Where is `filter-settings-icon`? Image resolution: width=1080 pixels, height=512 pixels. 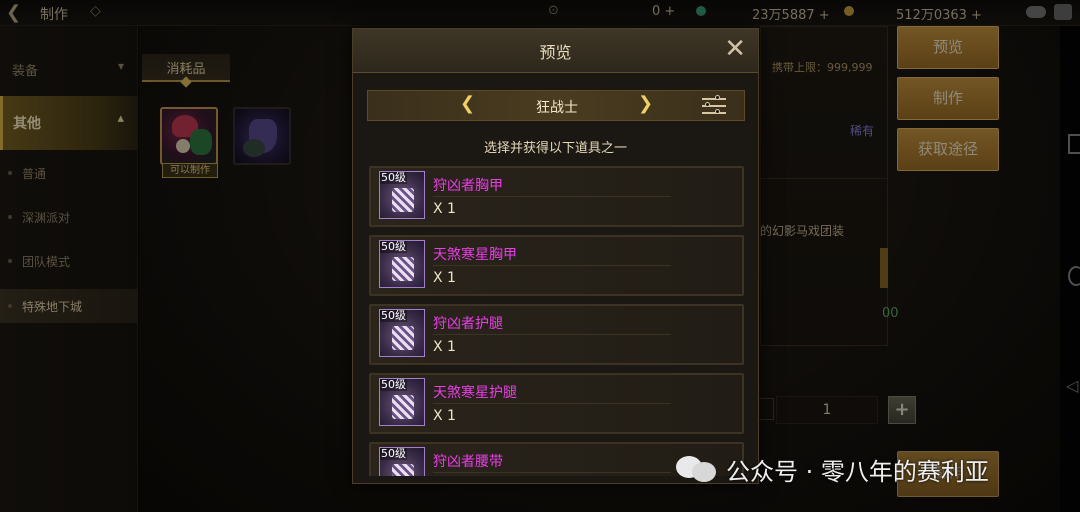
filter-settings-icon is located at coordinates (714, 106).